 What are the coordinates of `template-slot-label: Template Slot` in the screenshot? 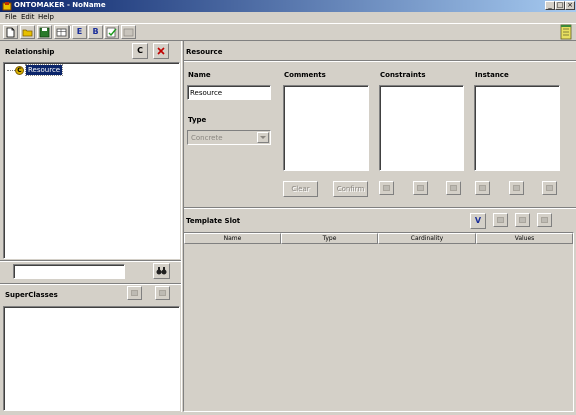 It's located at (213, 221).